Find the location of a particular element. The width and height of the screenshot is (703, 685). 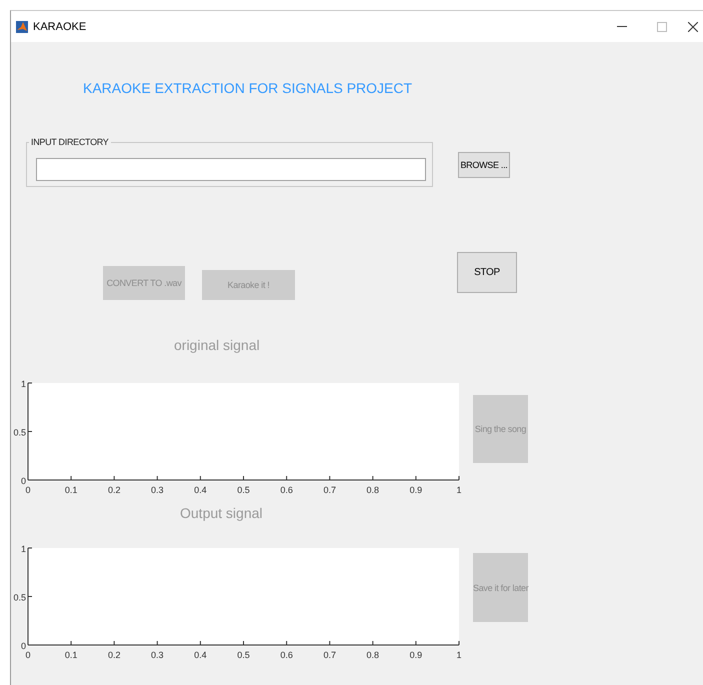

plot-caption: Output signal is located at coordinates (221, 513).